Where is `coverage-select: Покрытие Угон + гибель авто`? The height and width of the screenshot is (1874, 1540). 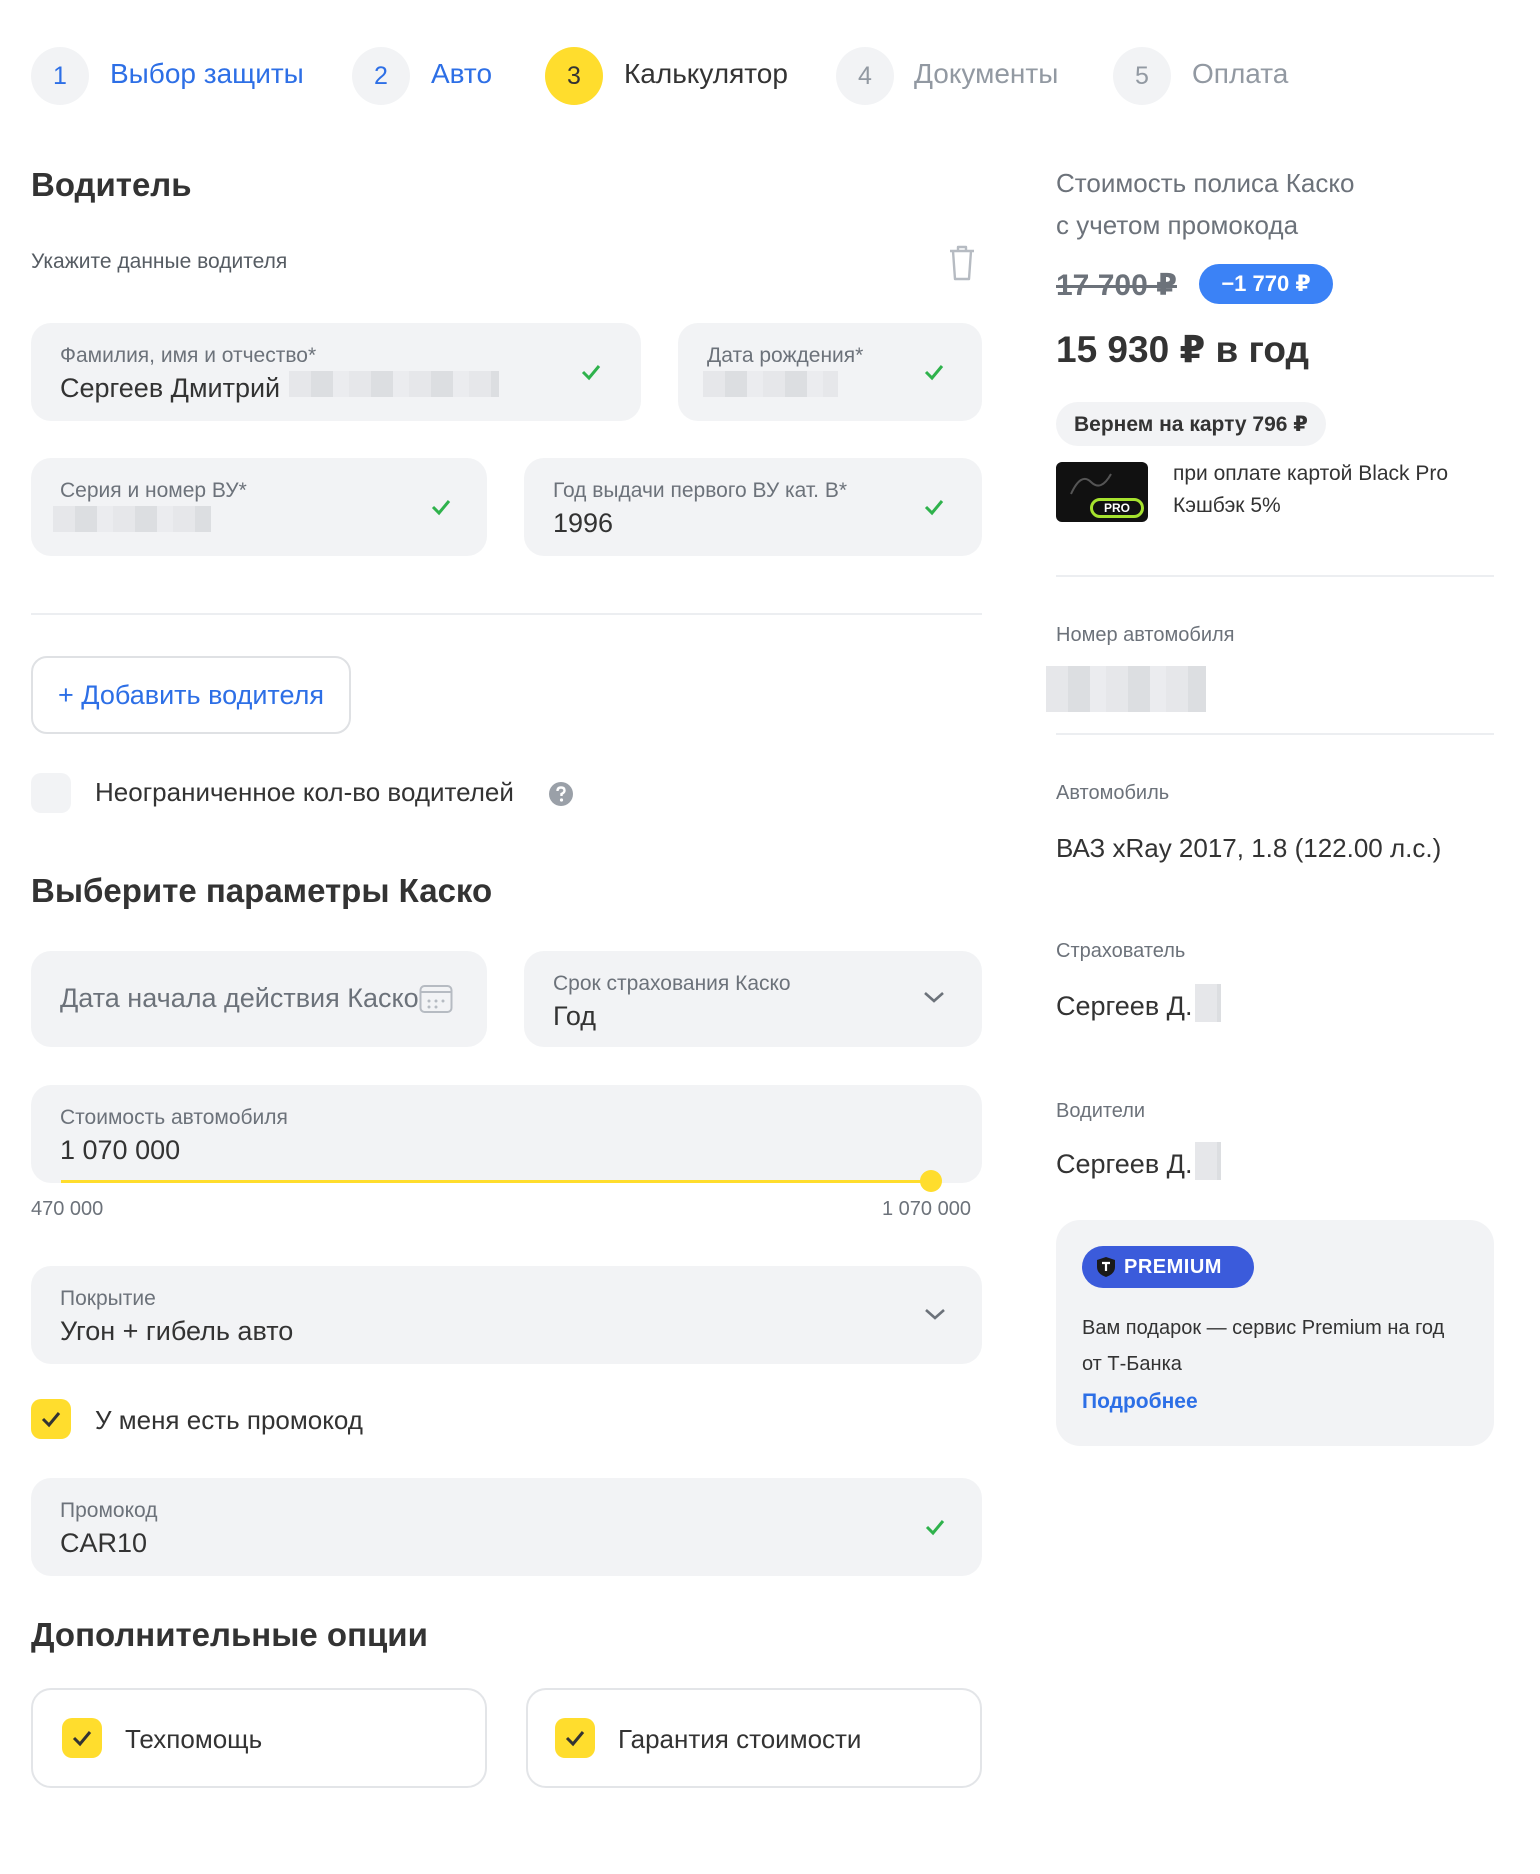 coverage-select: Покрытие Угон + гибель авто is located at coordinates (506, 1315).